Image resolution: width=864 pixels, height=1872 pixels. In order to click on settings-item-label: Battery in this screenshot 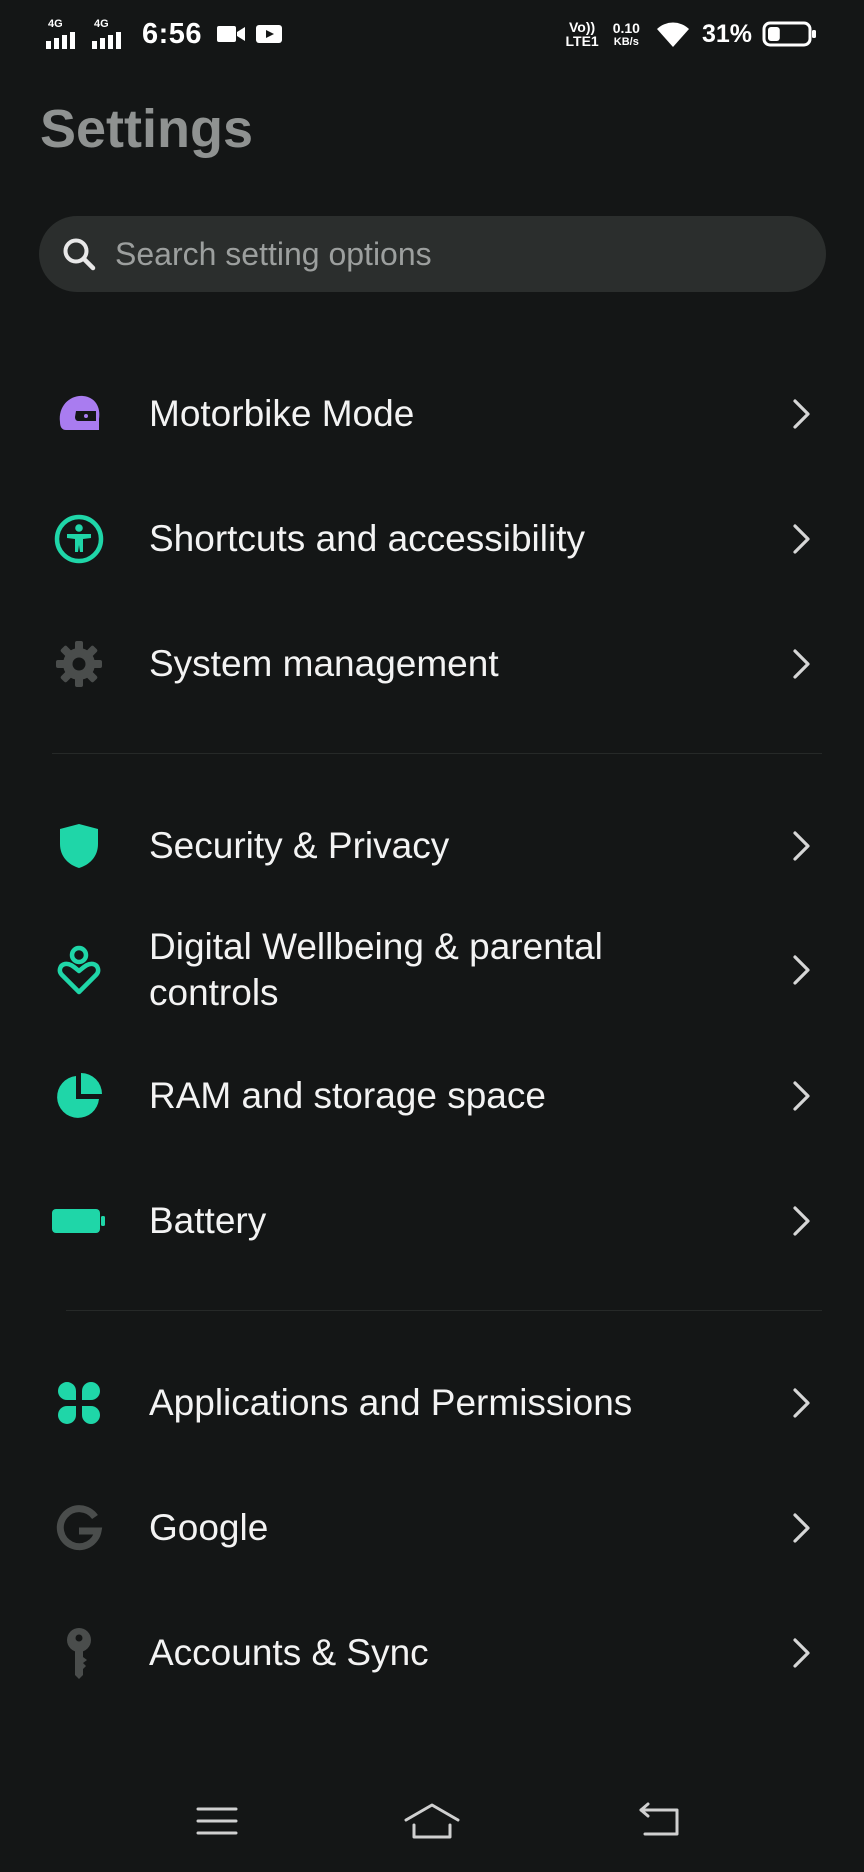, I will do `click(208, 1220)`.